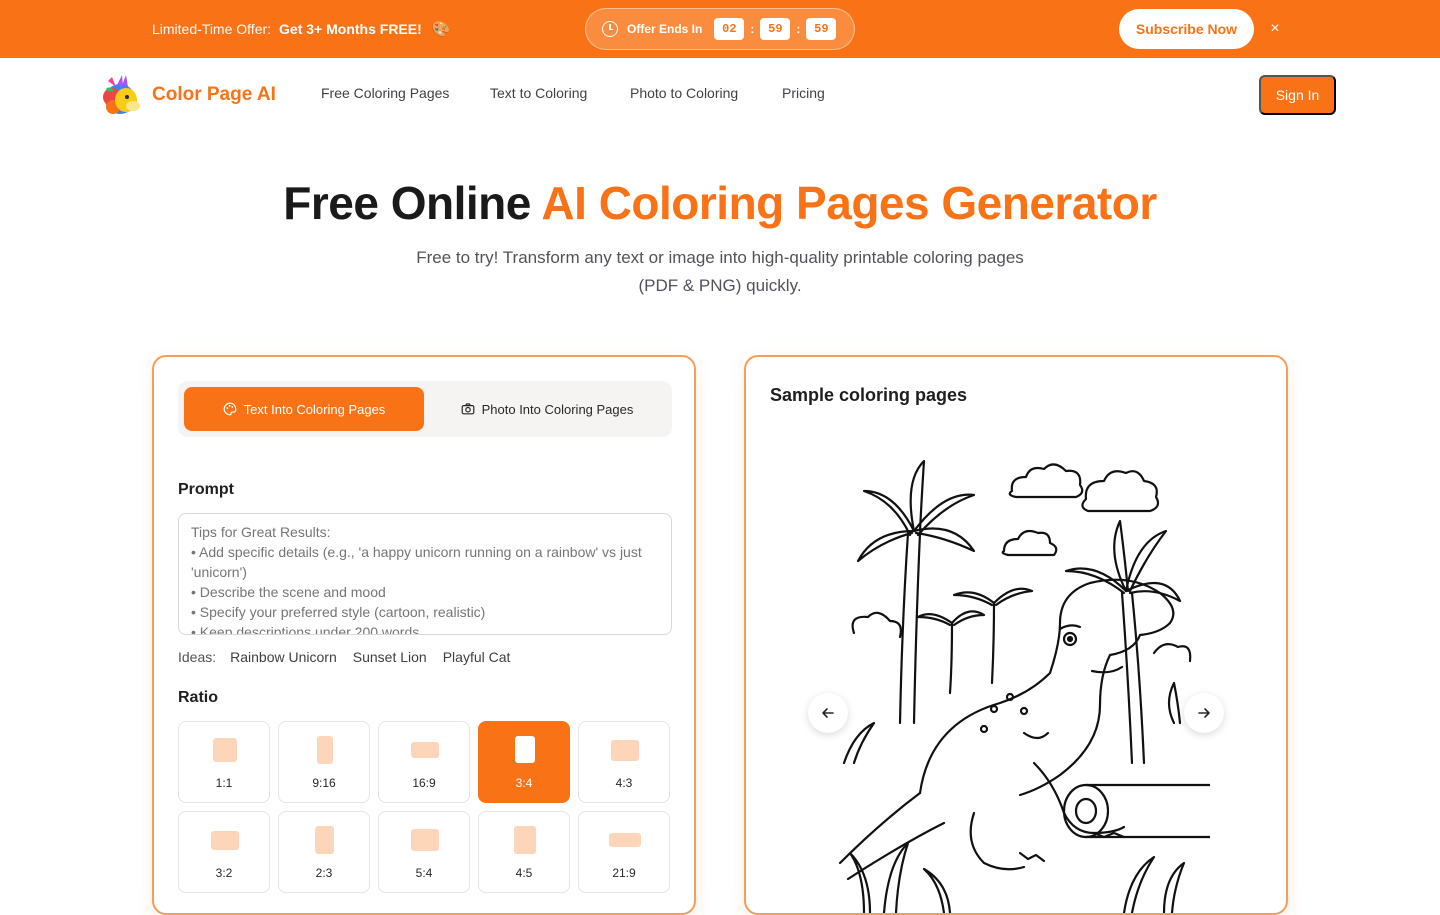  I want to click on camera-icon, so click(468, 409).